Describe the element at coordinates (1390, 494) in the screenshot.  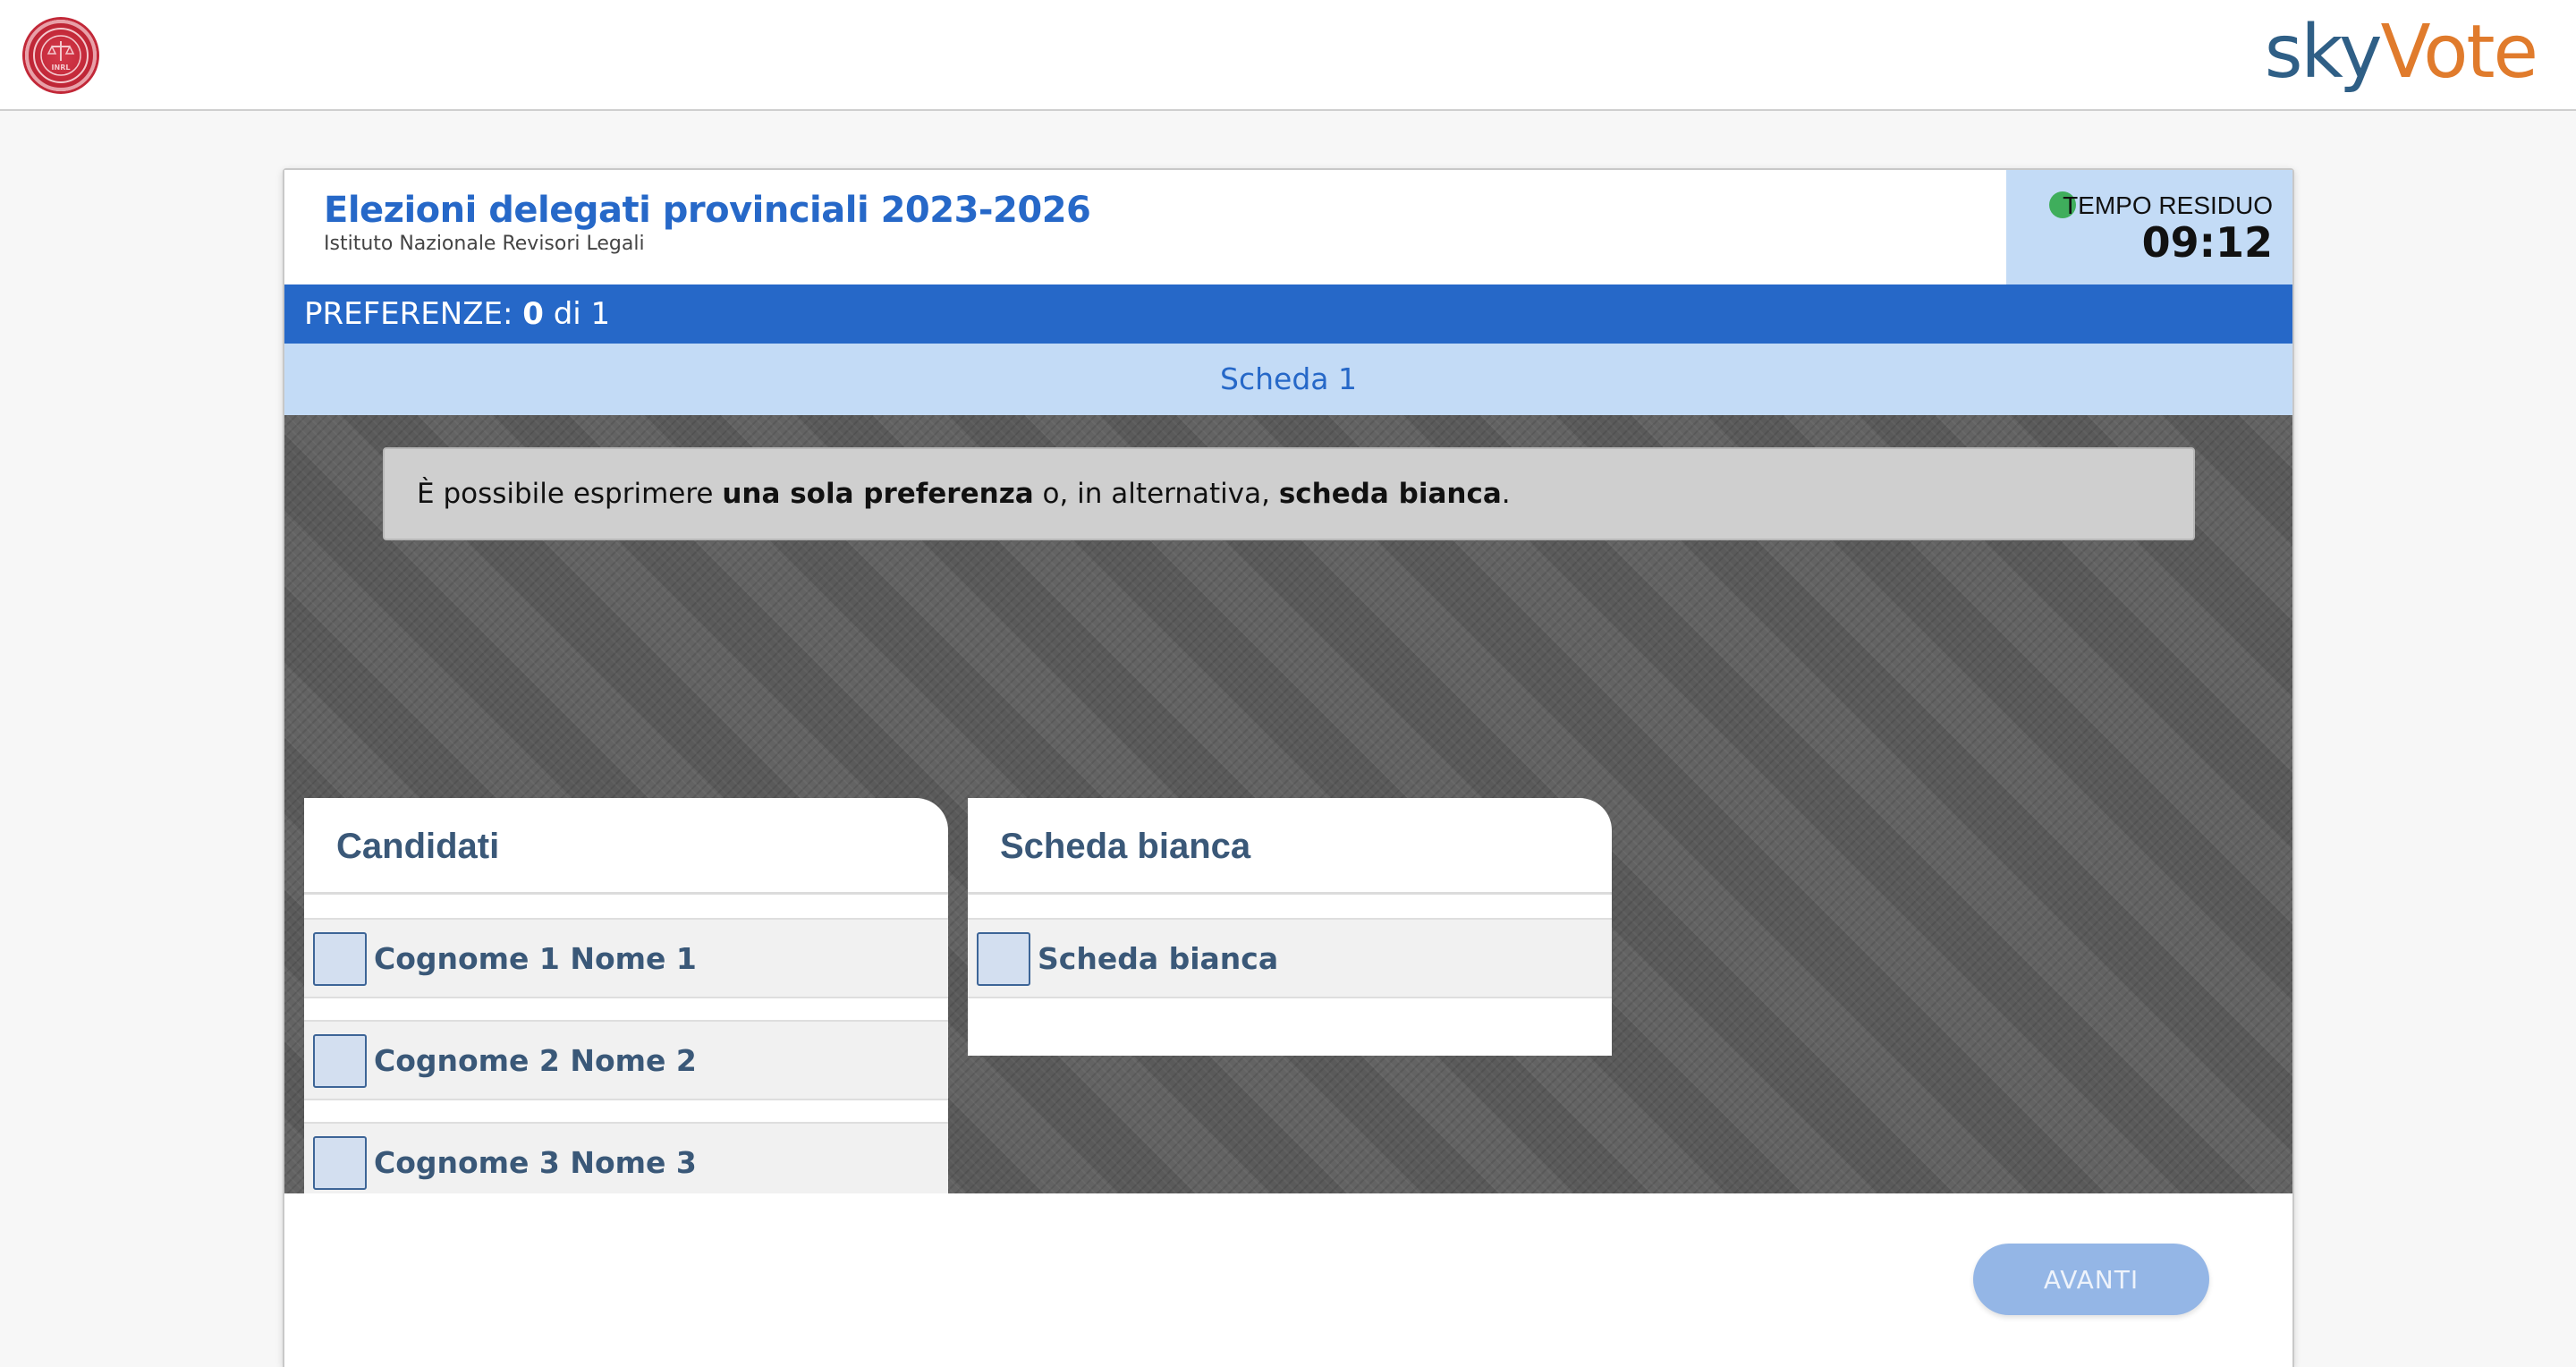
I see `notice-bold-2: scheda bianca` at that location.